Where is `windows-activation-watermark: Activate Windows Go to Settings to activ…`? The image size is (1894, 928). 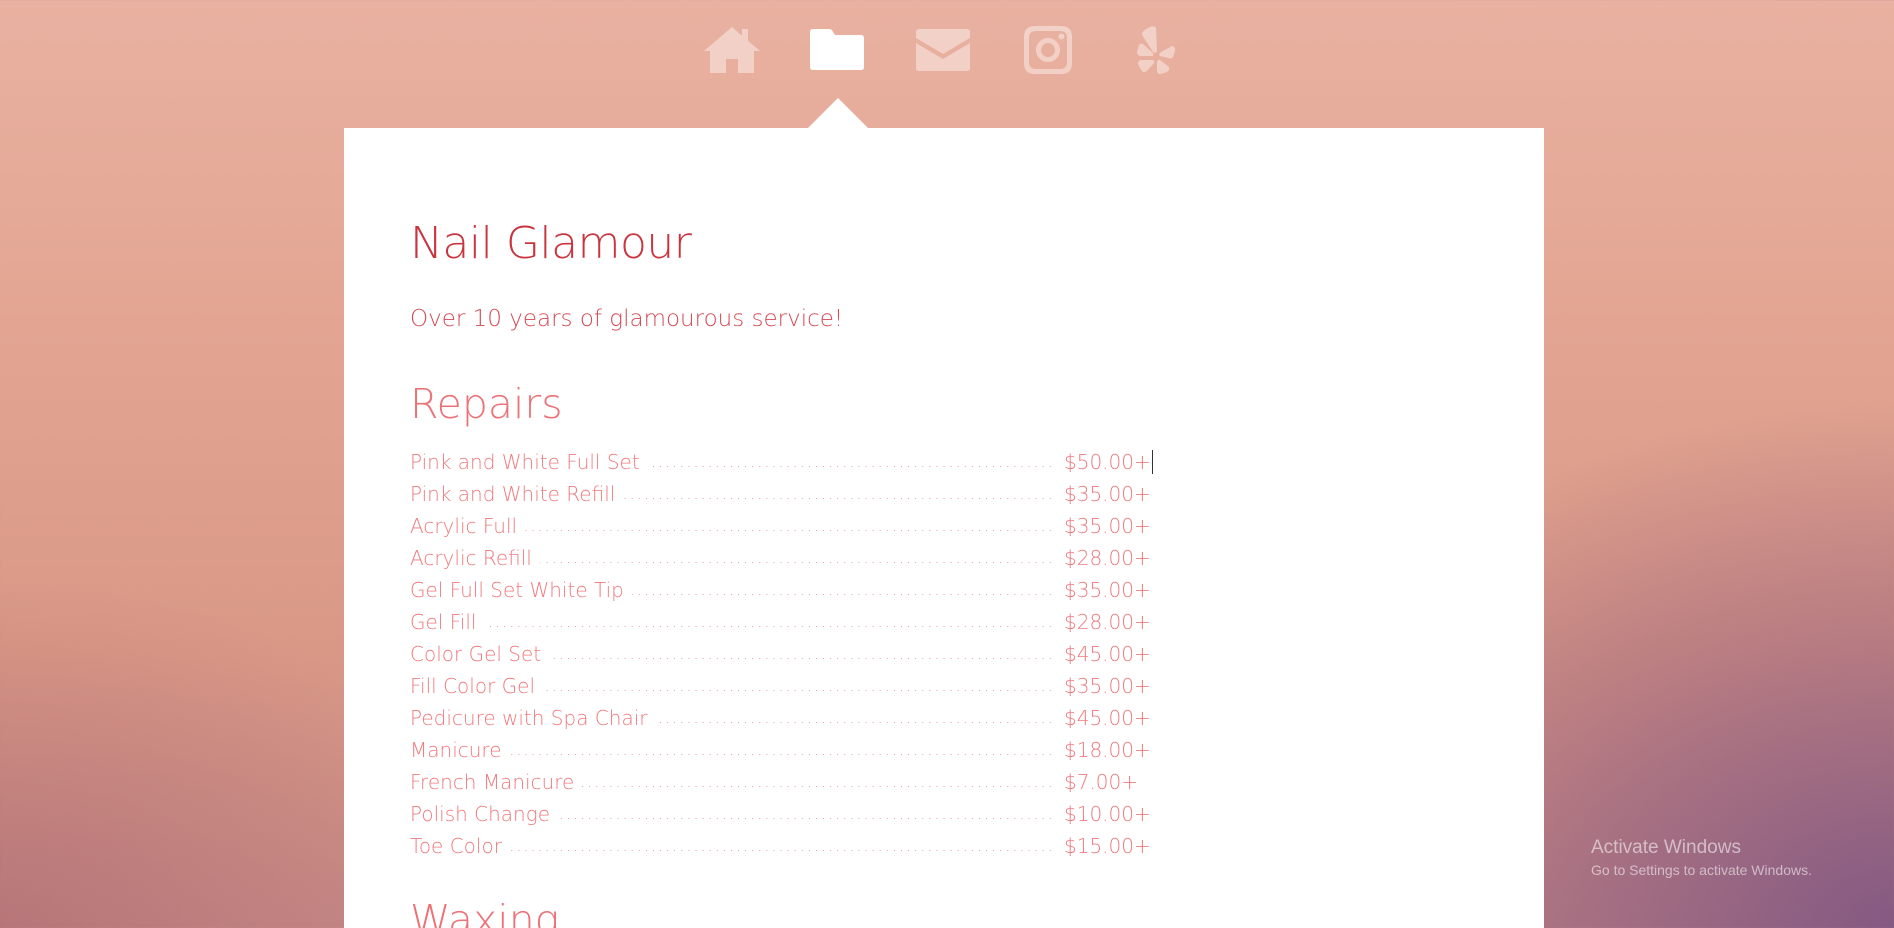 windows-activation-watermark: Activate Windows Go to Settings to activ… is located at coordinates (1701, 858).